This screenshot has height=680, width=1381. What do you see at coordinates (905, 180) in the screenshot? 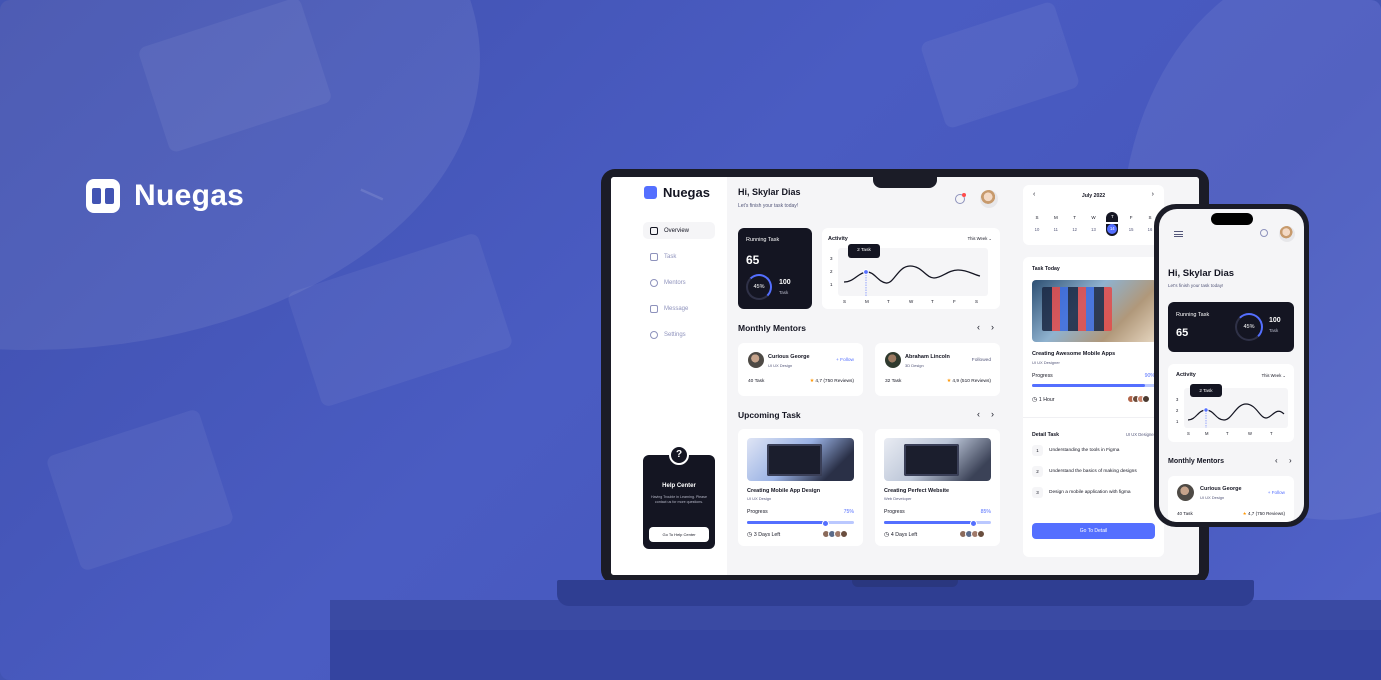
I see `camera-notch` at bounding box center [905, 180].